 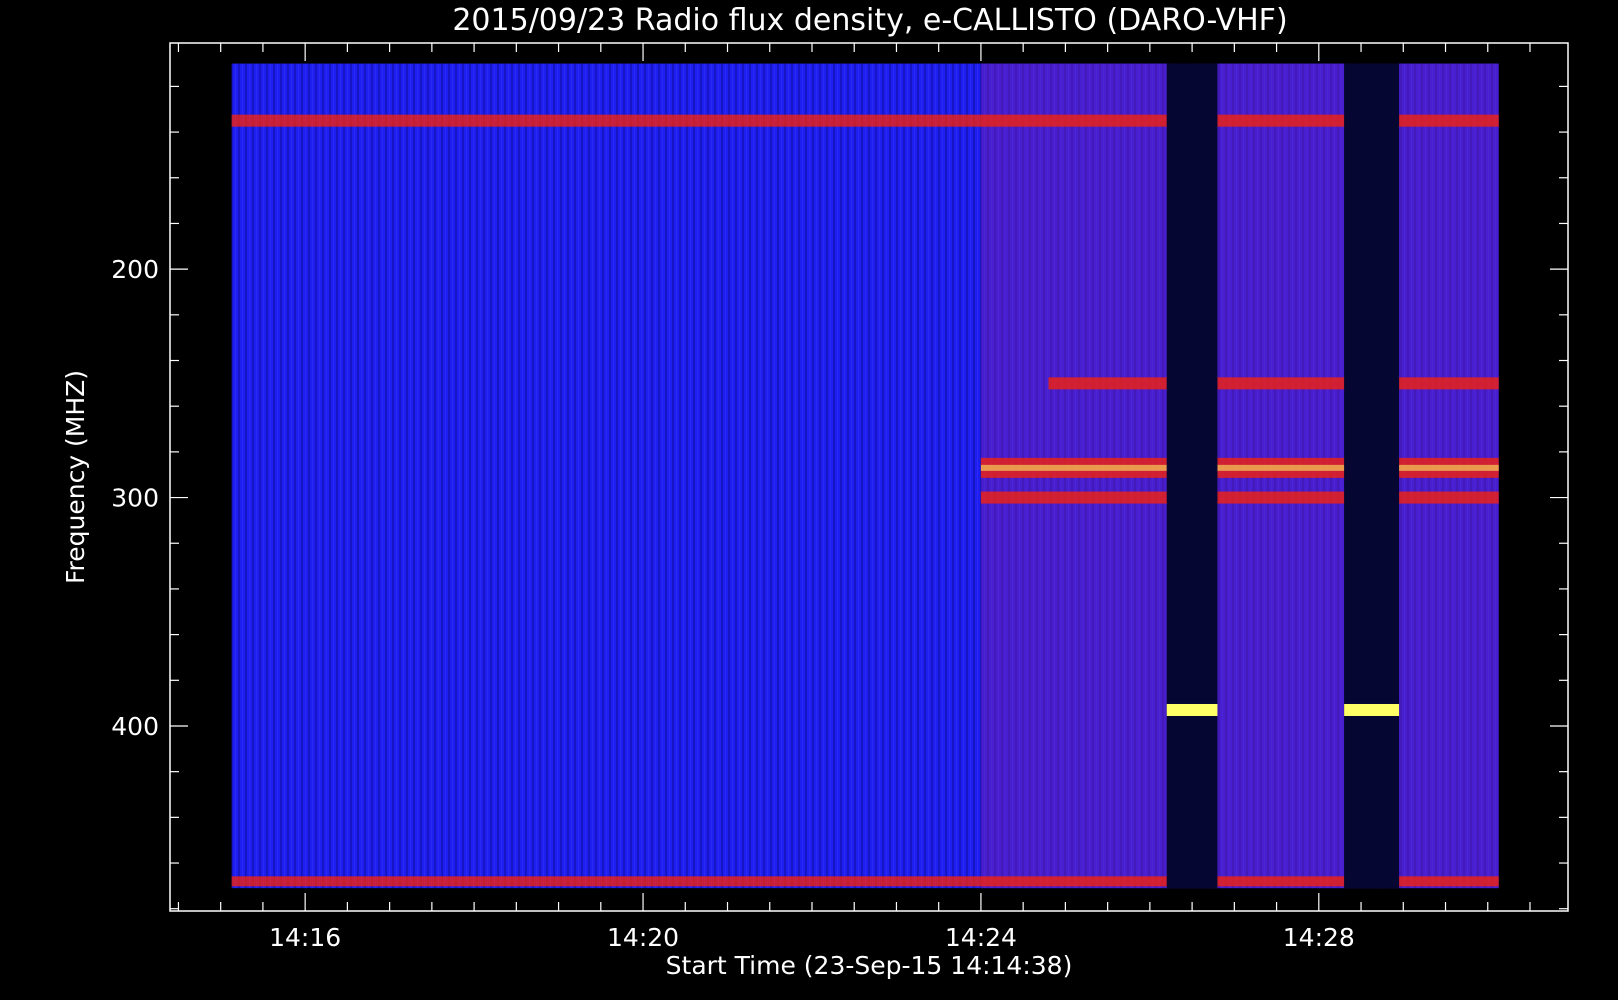 I want to click on y-axis-label: Frequency (MHZ), so click(x=75, y=477).